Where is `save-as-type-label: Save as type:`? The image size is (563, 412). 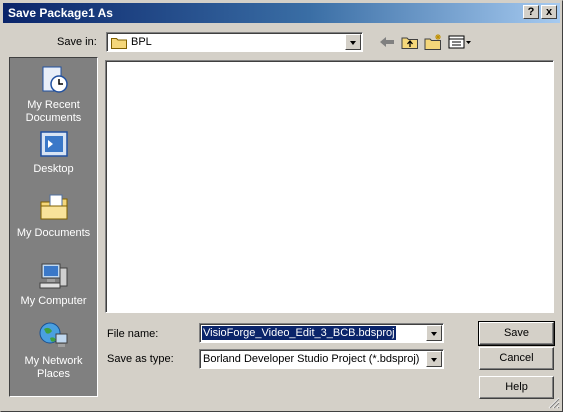
save-as-type-label: Save as type: is located at coordinates (140, 359).